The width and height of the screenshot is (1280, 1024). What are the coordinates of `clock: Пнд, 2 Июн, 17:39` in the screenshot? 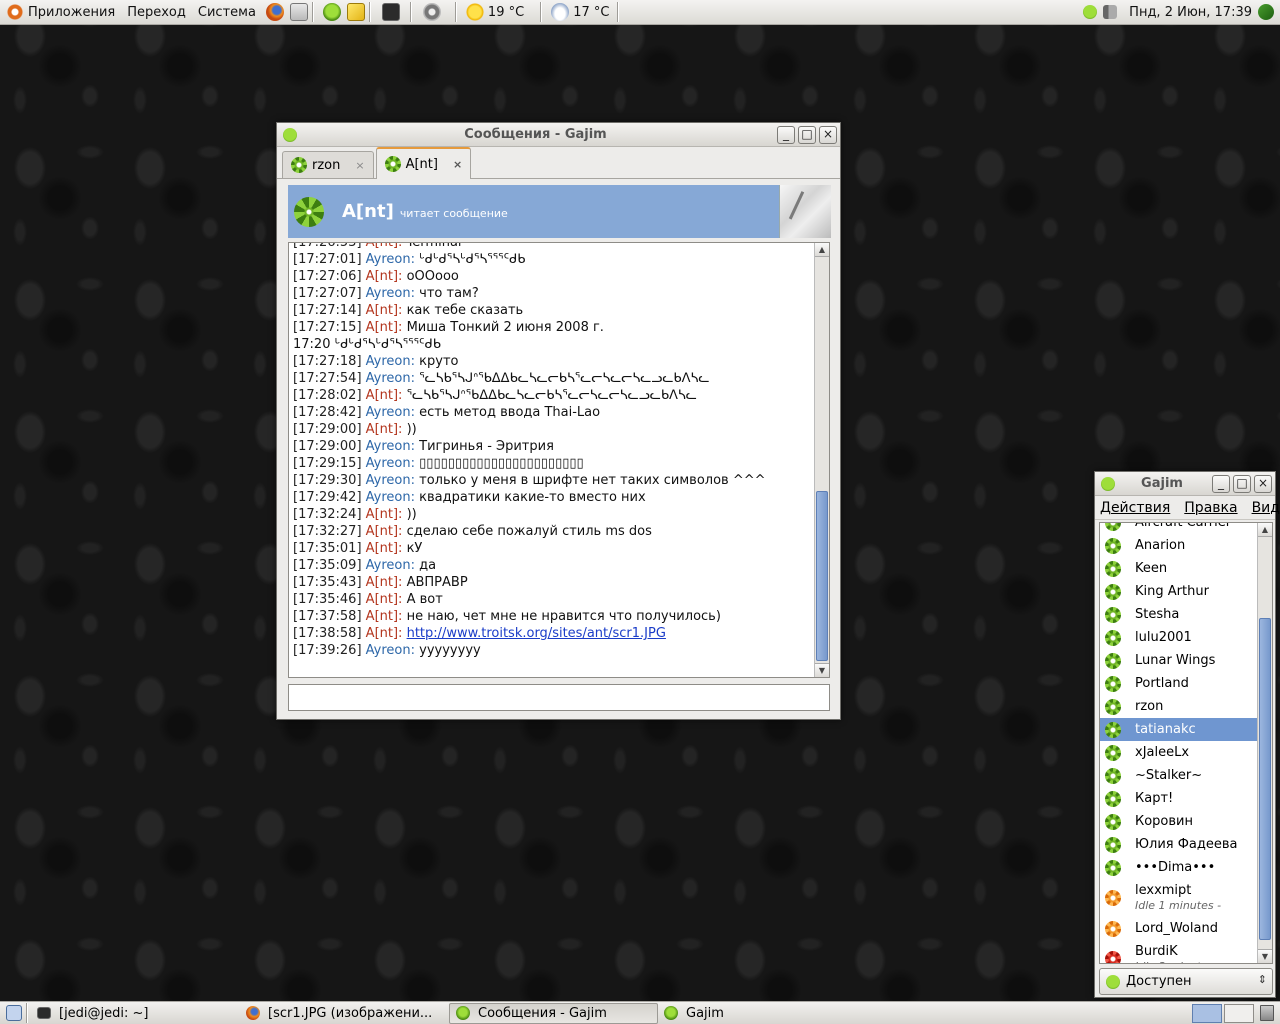 It's located at (1190, 12).